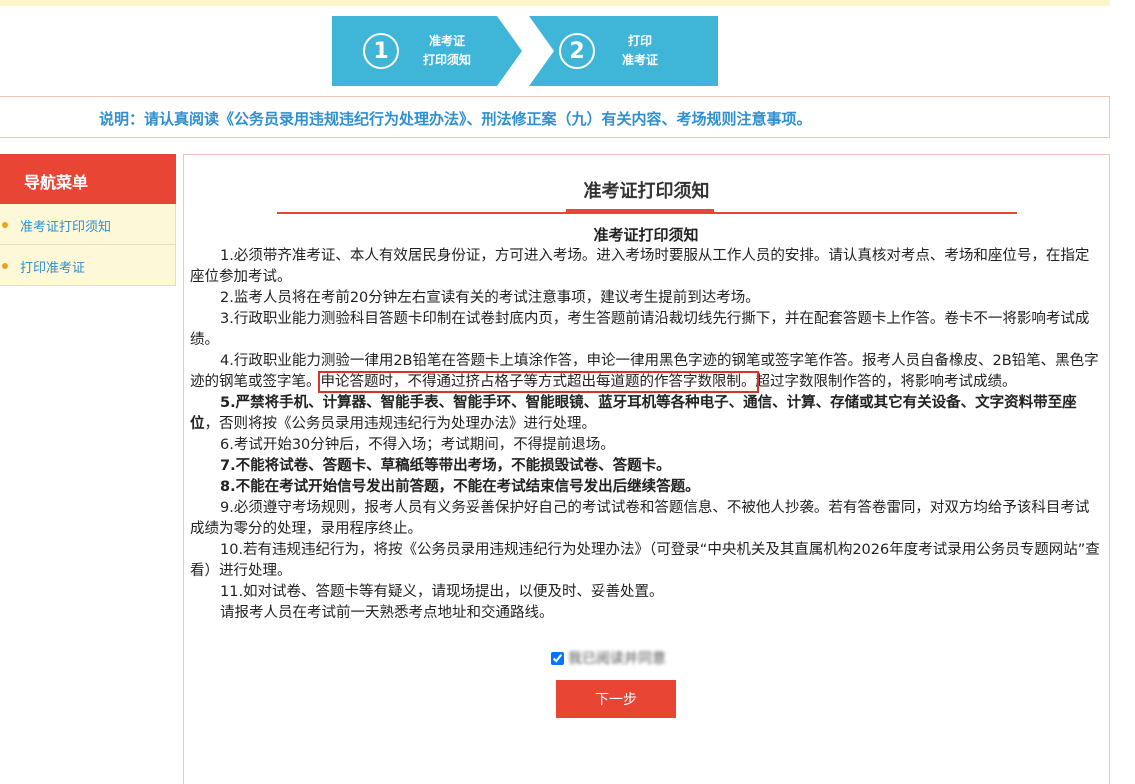 The width and height of the screenshot is (1135, 784). Describe the element at coordinates (577, 51) in the screenshot. I see `step-2-number: 2` at that location.